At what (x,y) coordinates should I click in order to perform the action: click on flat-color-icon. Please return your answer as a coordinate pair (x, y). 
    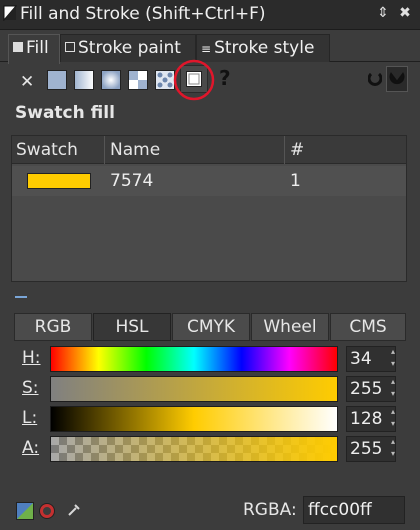
    Looking at the image, I should click on (57, 80).